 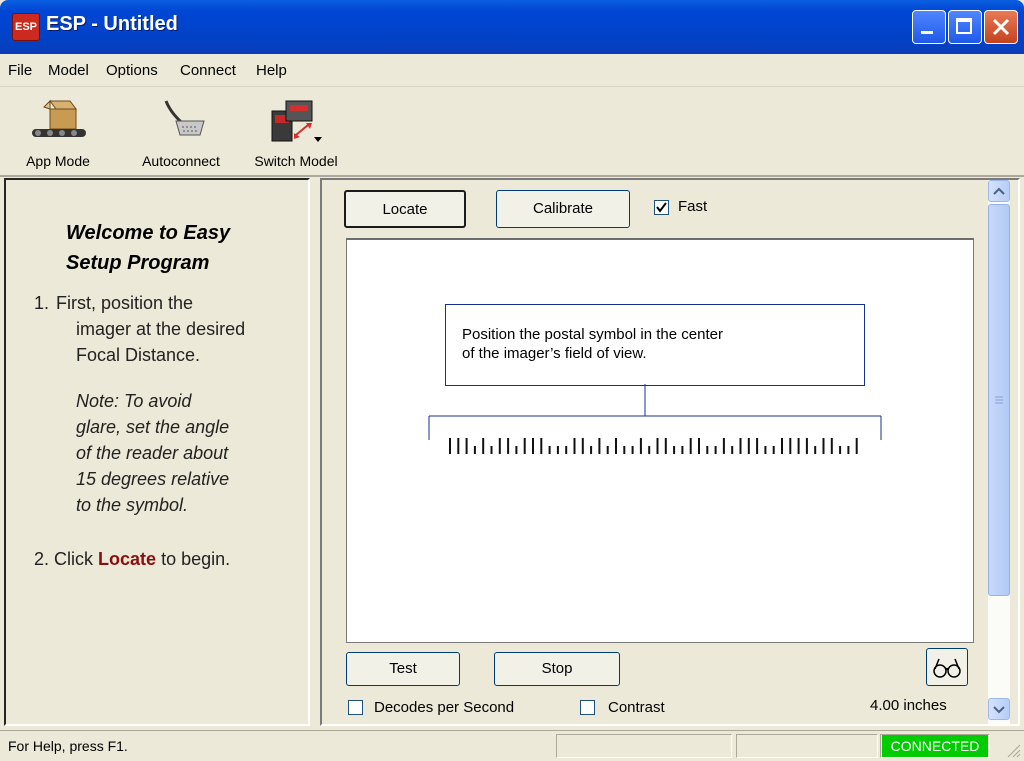 I want to click on menu-bar: File Model Options Connect Help, so click(x=512, y=70).